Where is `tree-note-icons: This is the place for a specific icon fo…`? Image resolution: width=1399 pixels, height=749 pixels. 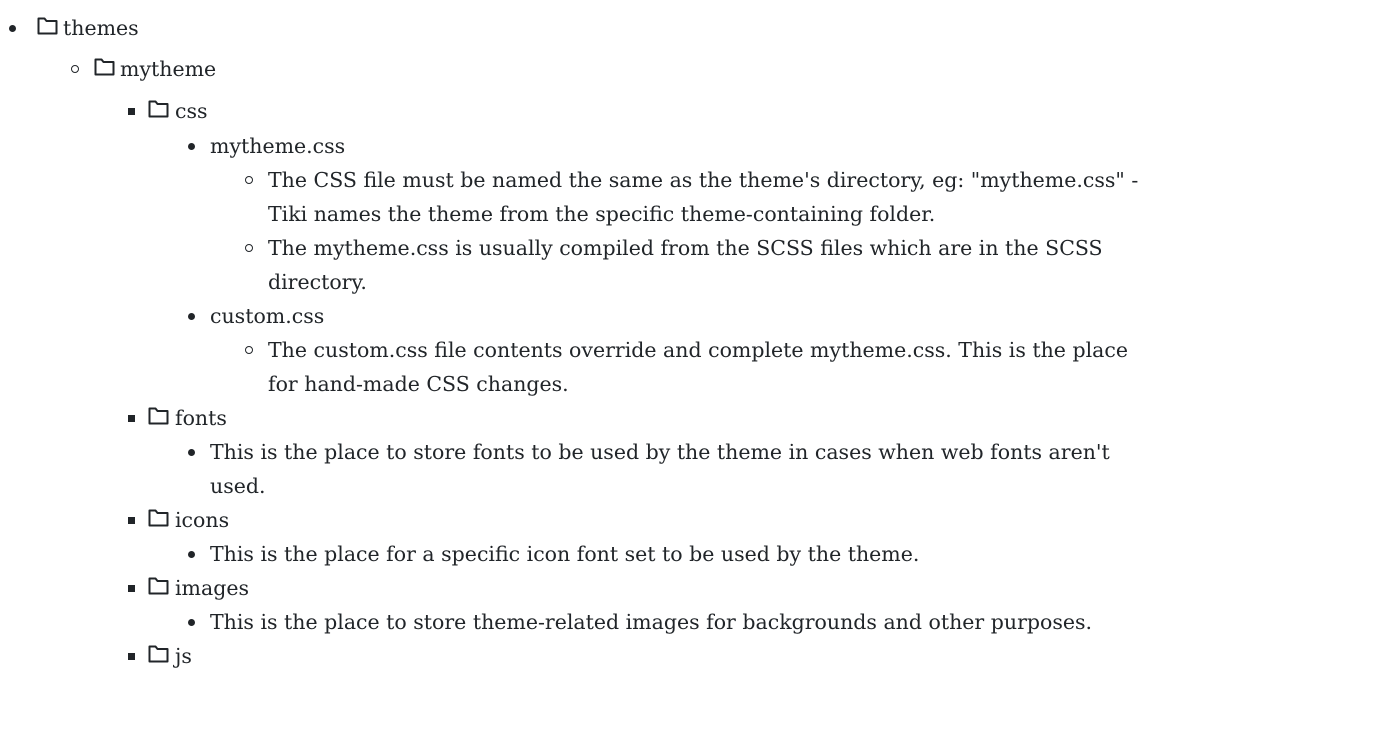
tree-note-icons: This is the place for a specific icon fo… is located at coordinates (699, 554).